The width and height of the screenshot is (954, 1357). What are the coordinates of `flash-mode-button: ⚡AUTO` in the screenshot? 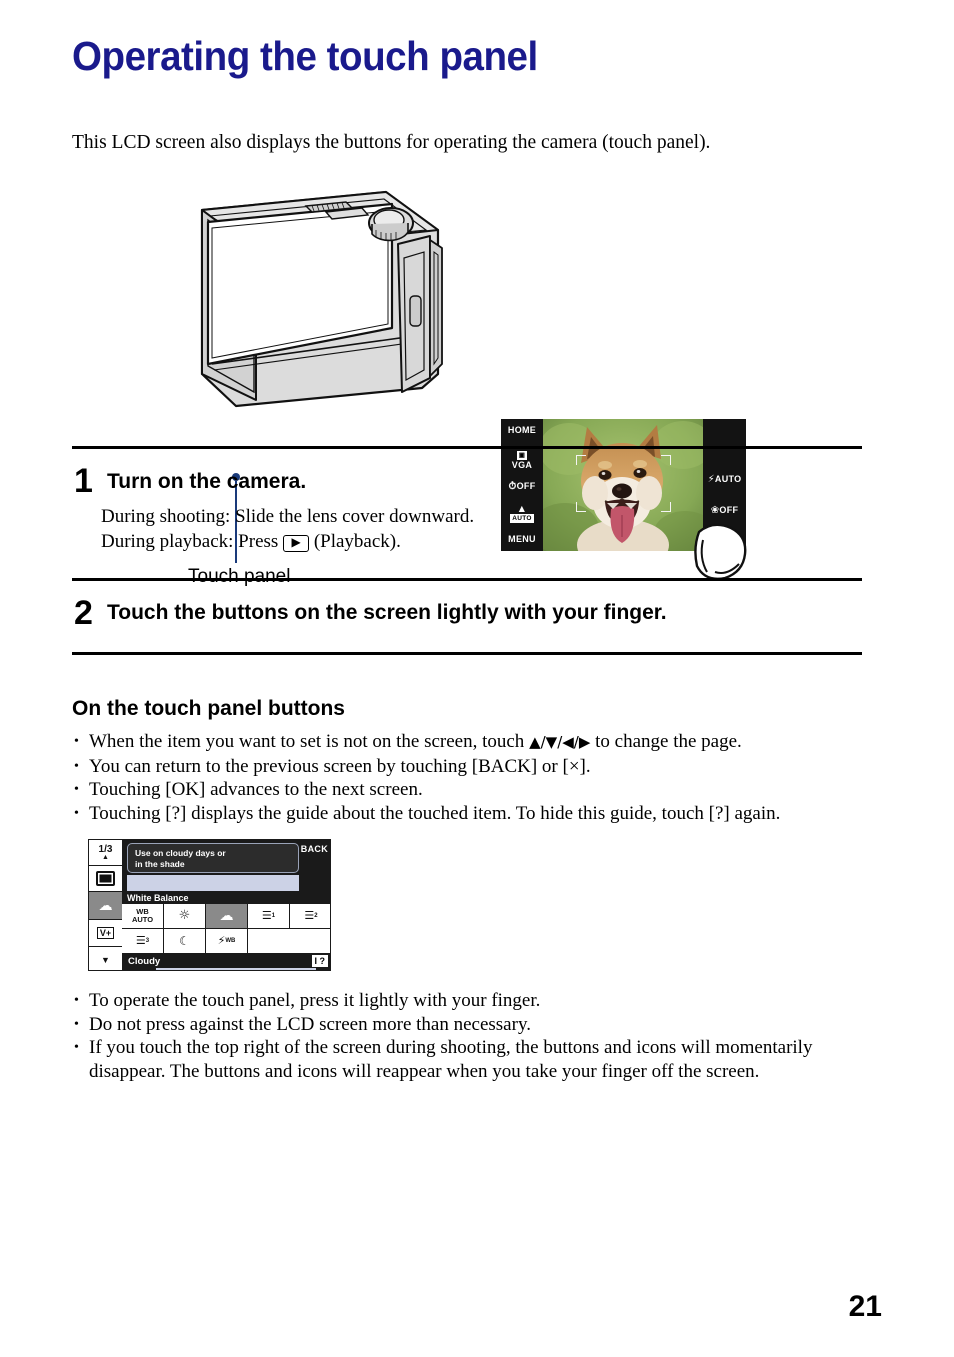 It's located at (724, 479).